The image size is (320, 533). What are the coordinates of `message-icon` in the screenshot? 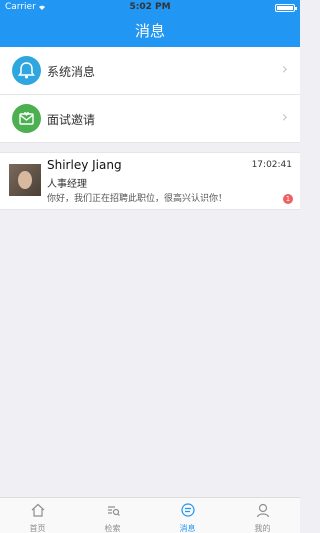 It's located at (187, 510).